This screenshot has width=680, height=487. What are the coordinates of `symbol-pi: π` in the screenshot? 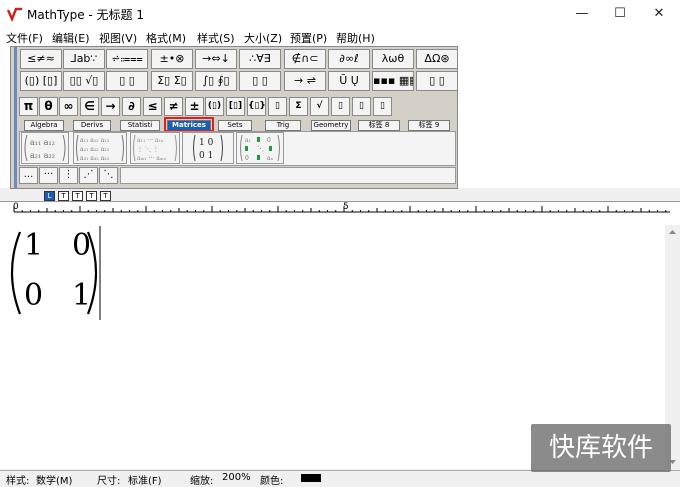 It's located at (28, 106).